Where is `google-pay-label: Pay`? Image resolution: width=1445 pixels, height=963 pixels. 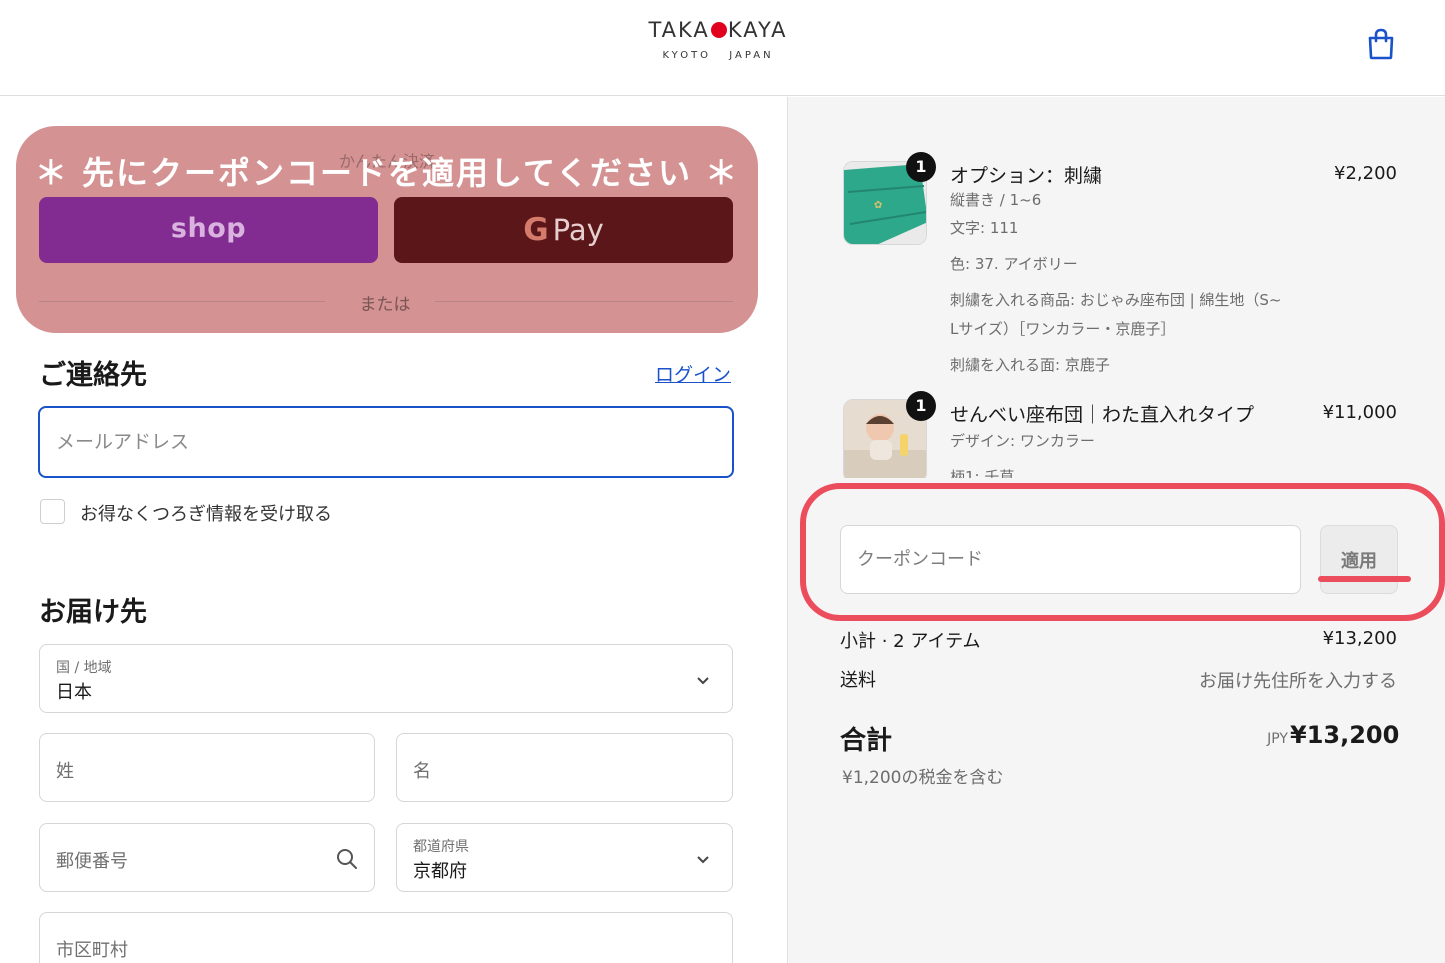 google-pay-label: Pay is located at coordinates (578, 230).